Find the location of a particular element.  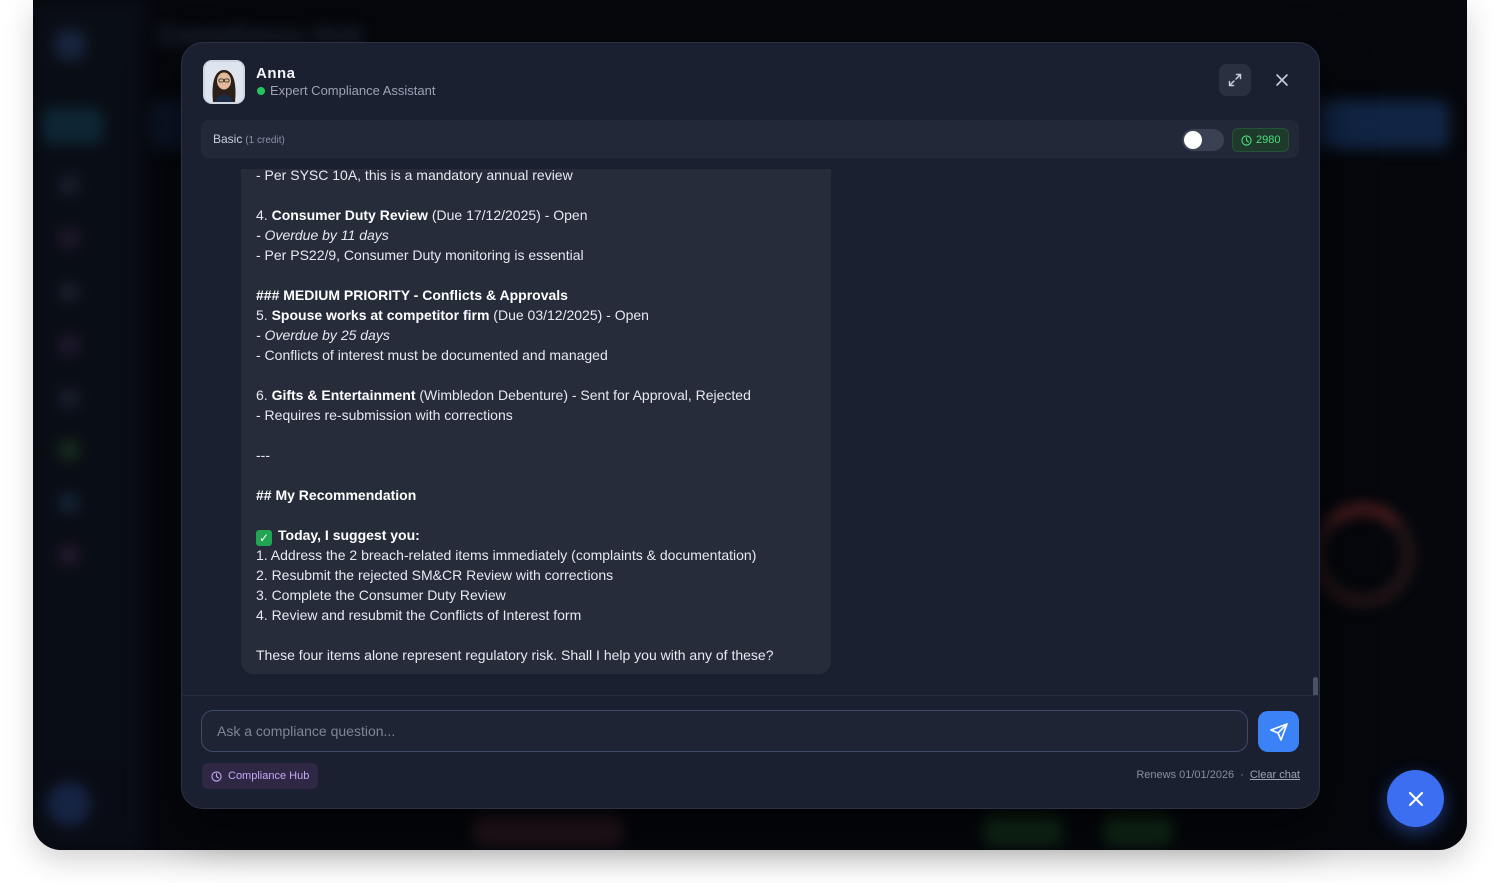

send-button is located at coordinates (1278, 731).